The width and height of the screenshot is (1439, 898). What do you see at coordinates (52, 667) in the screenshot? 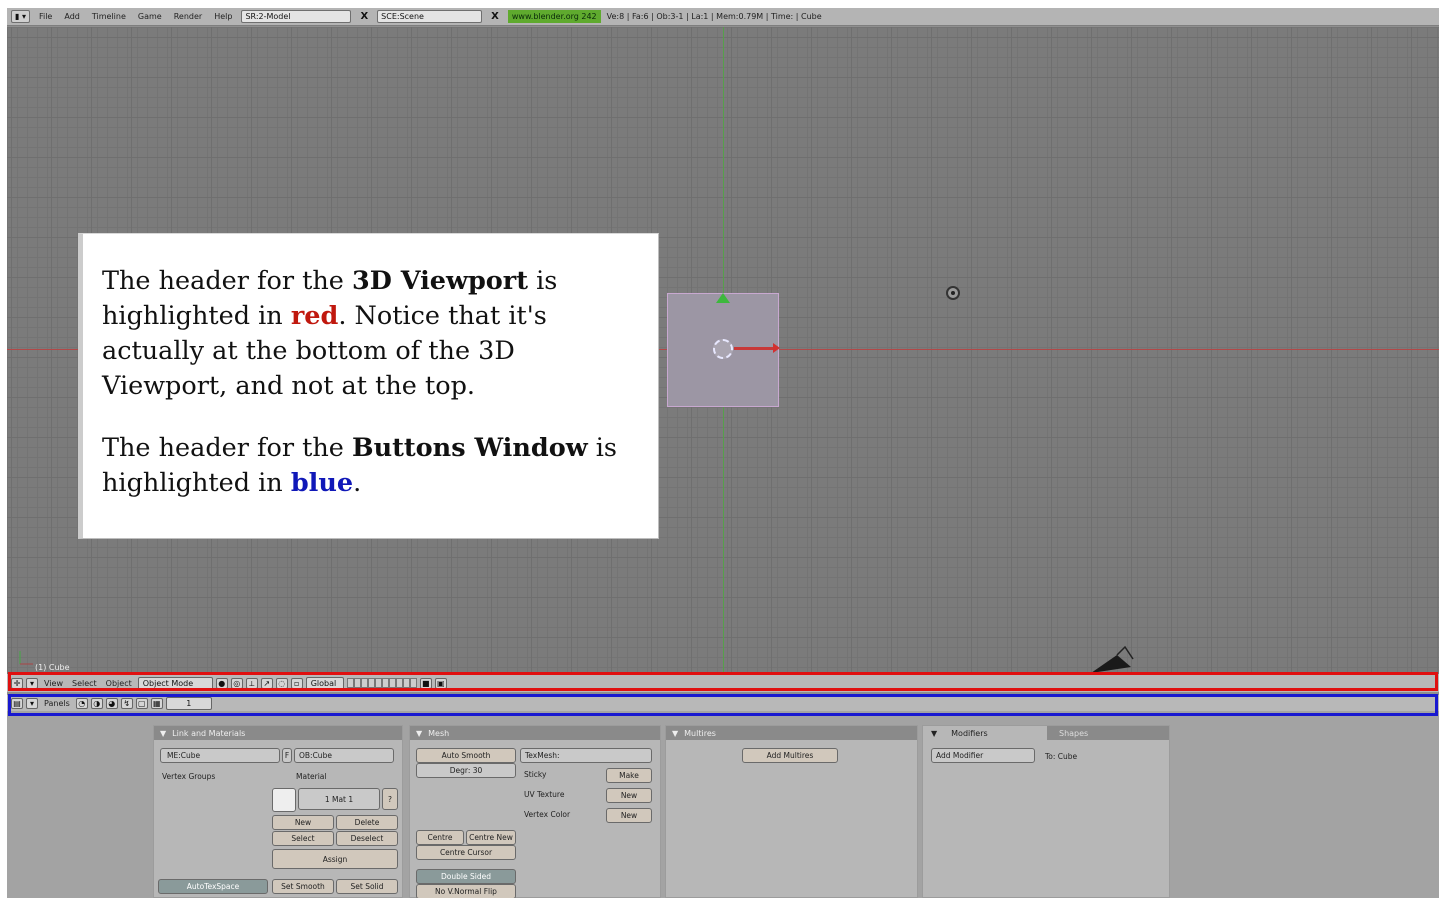
I see `active-object-label: (1) Cube` at bounding box center [52, 667].